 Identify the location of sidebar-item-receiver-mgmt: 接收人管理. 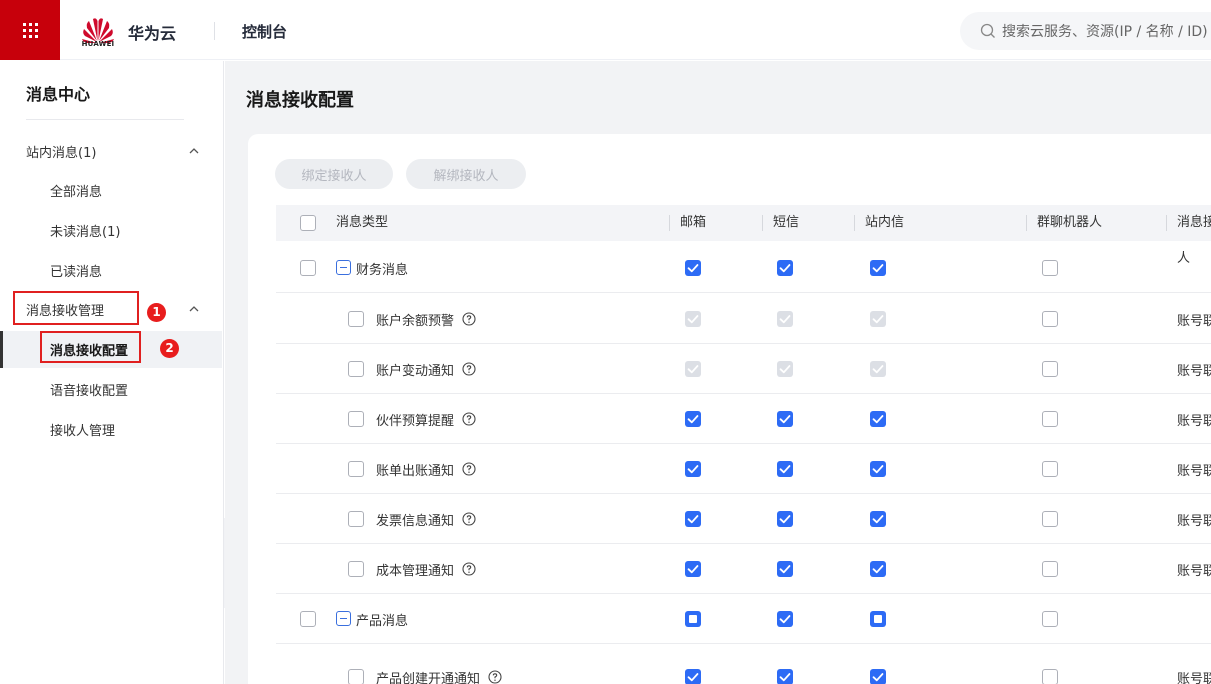
(82, 429).